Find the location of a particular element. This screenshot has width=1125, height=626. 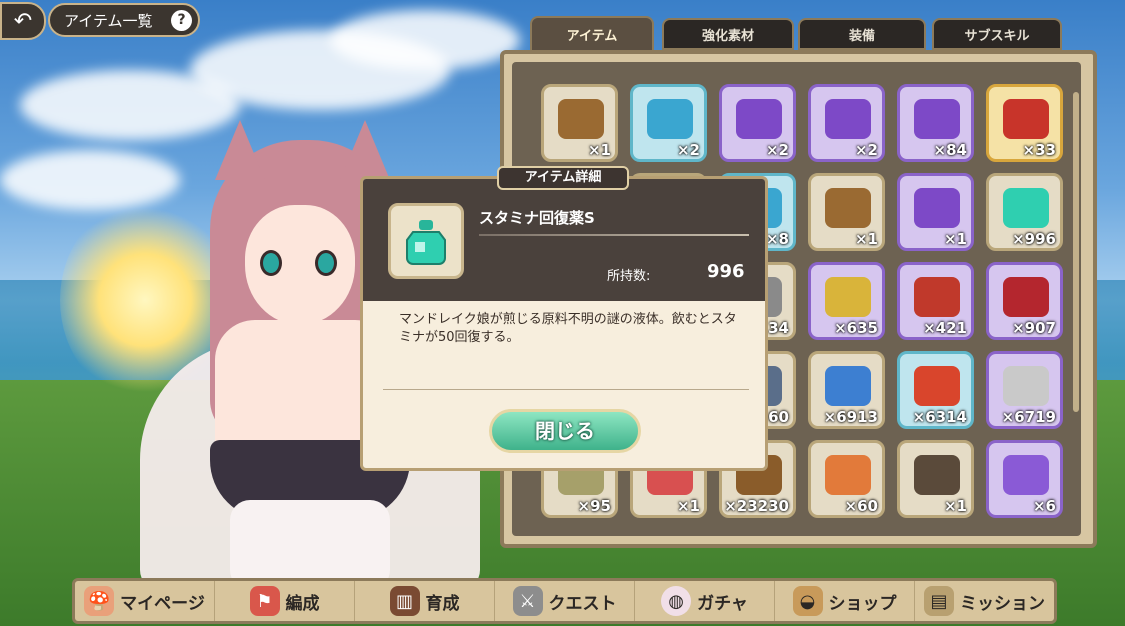

nav-item-formation: ⚑ 編成 is located at coordinates (285, 601).